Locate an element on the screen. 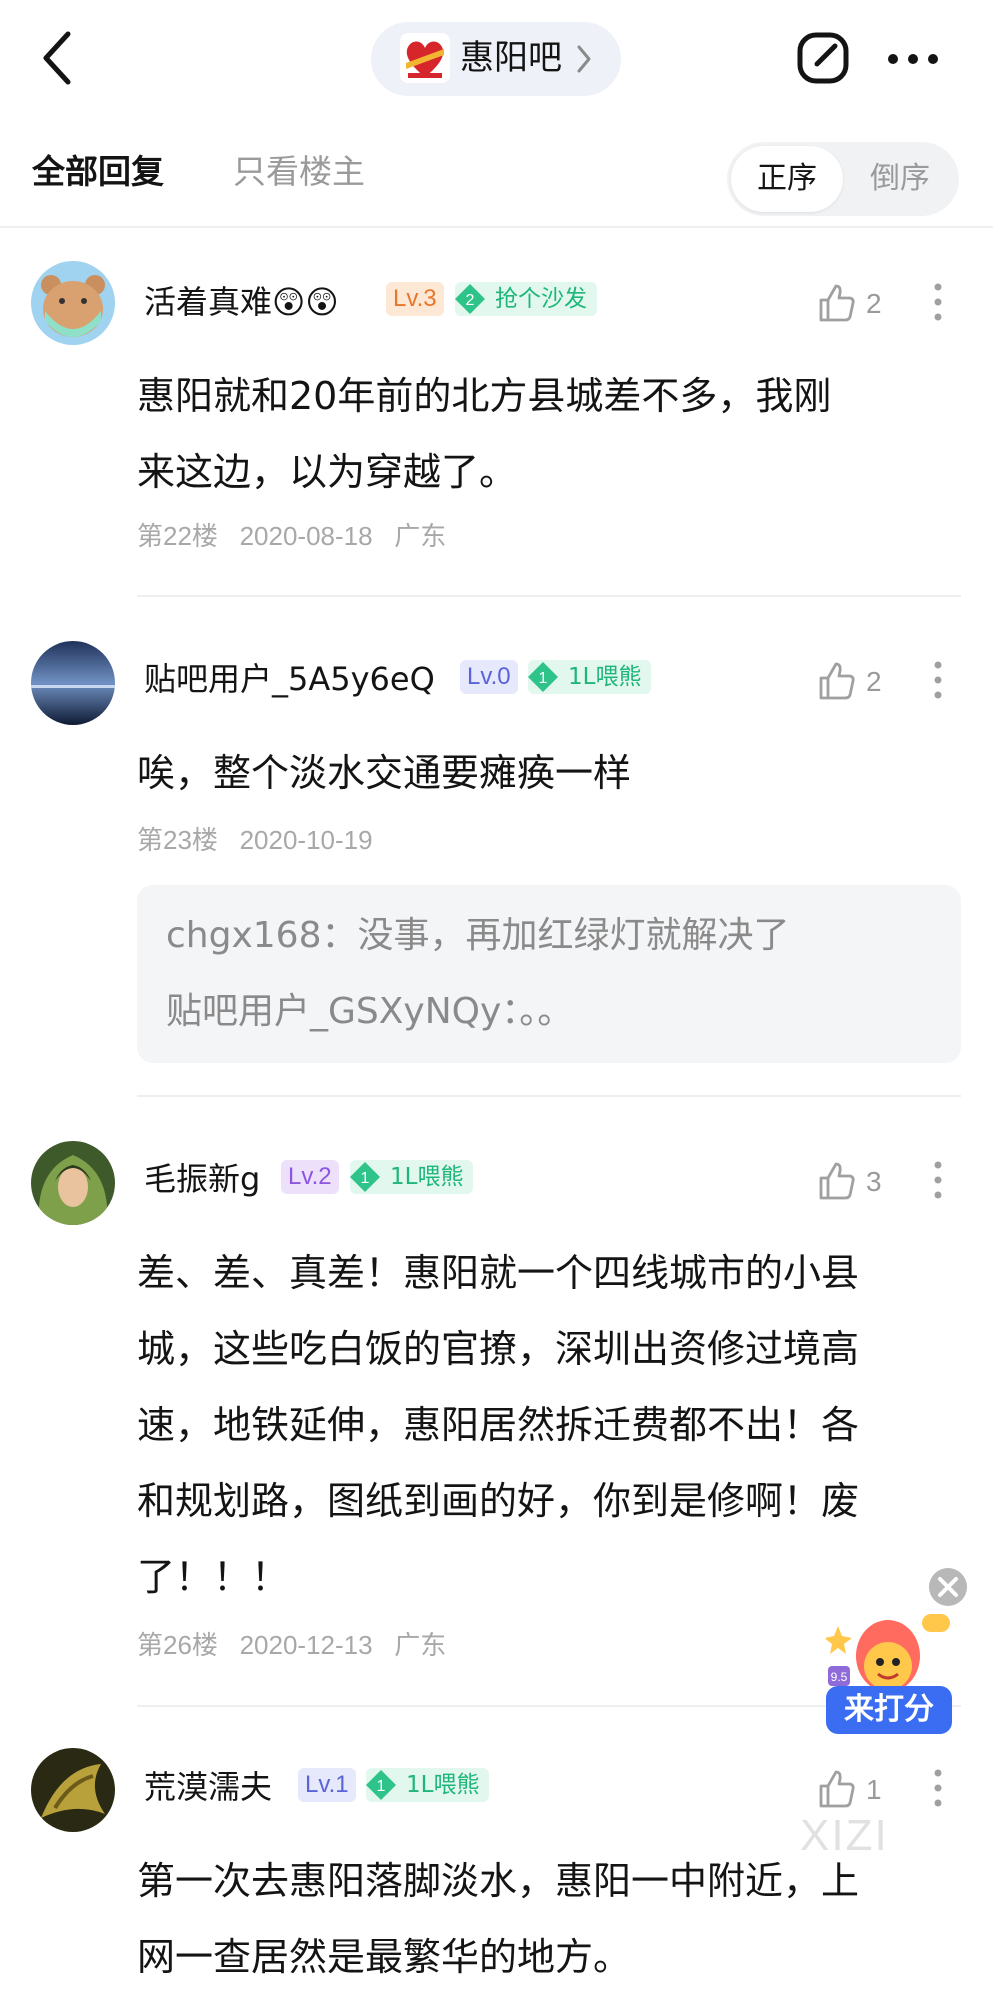  order-desc-button: 倒序 is located at coordinates (900, 179).